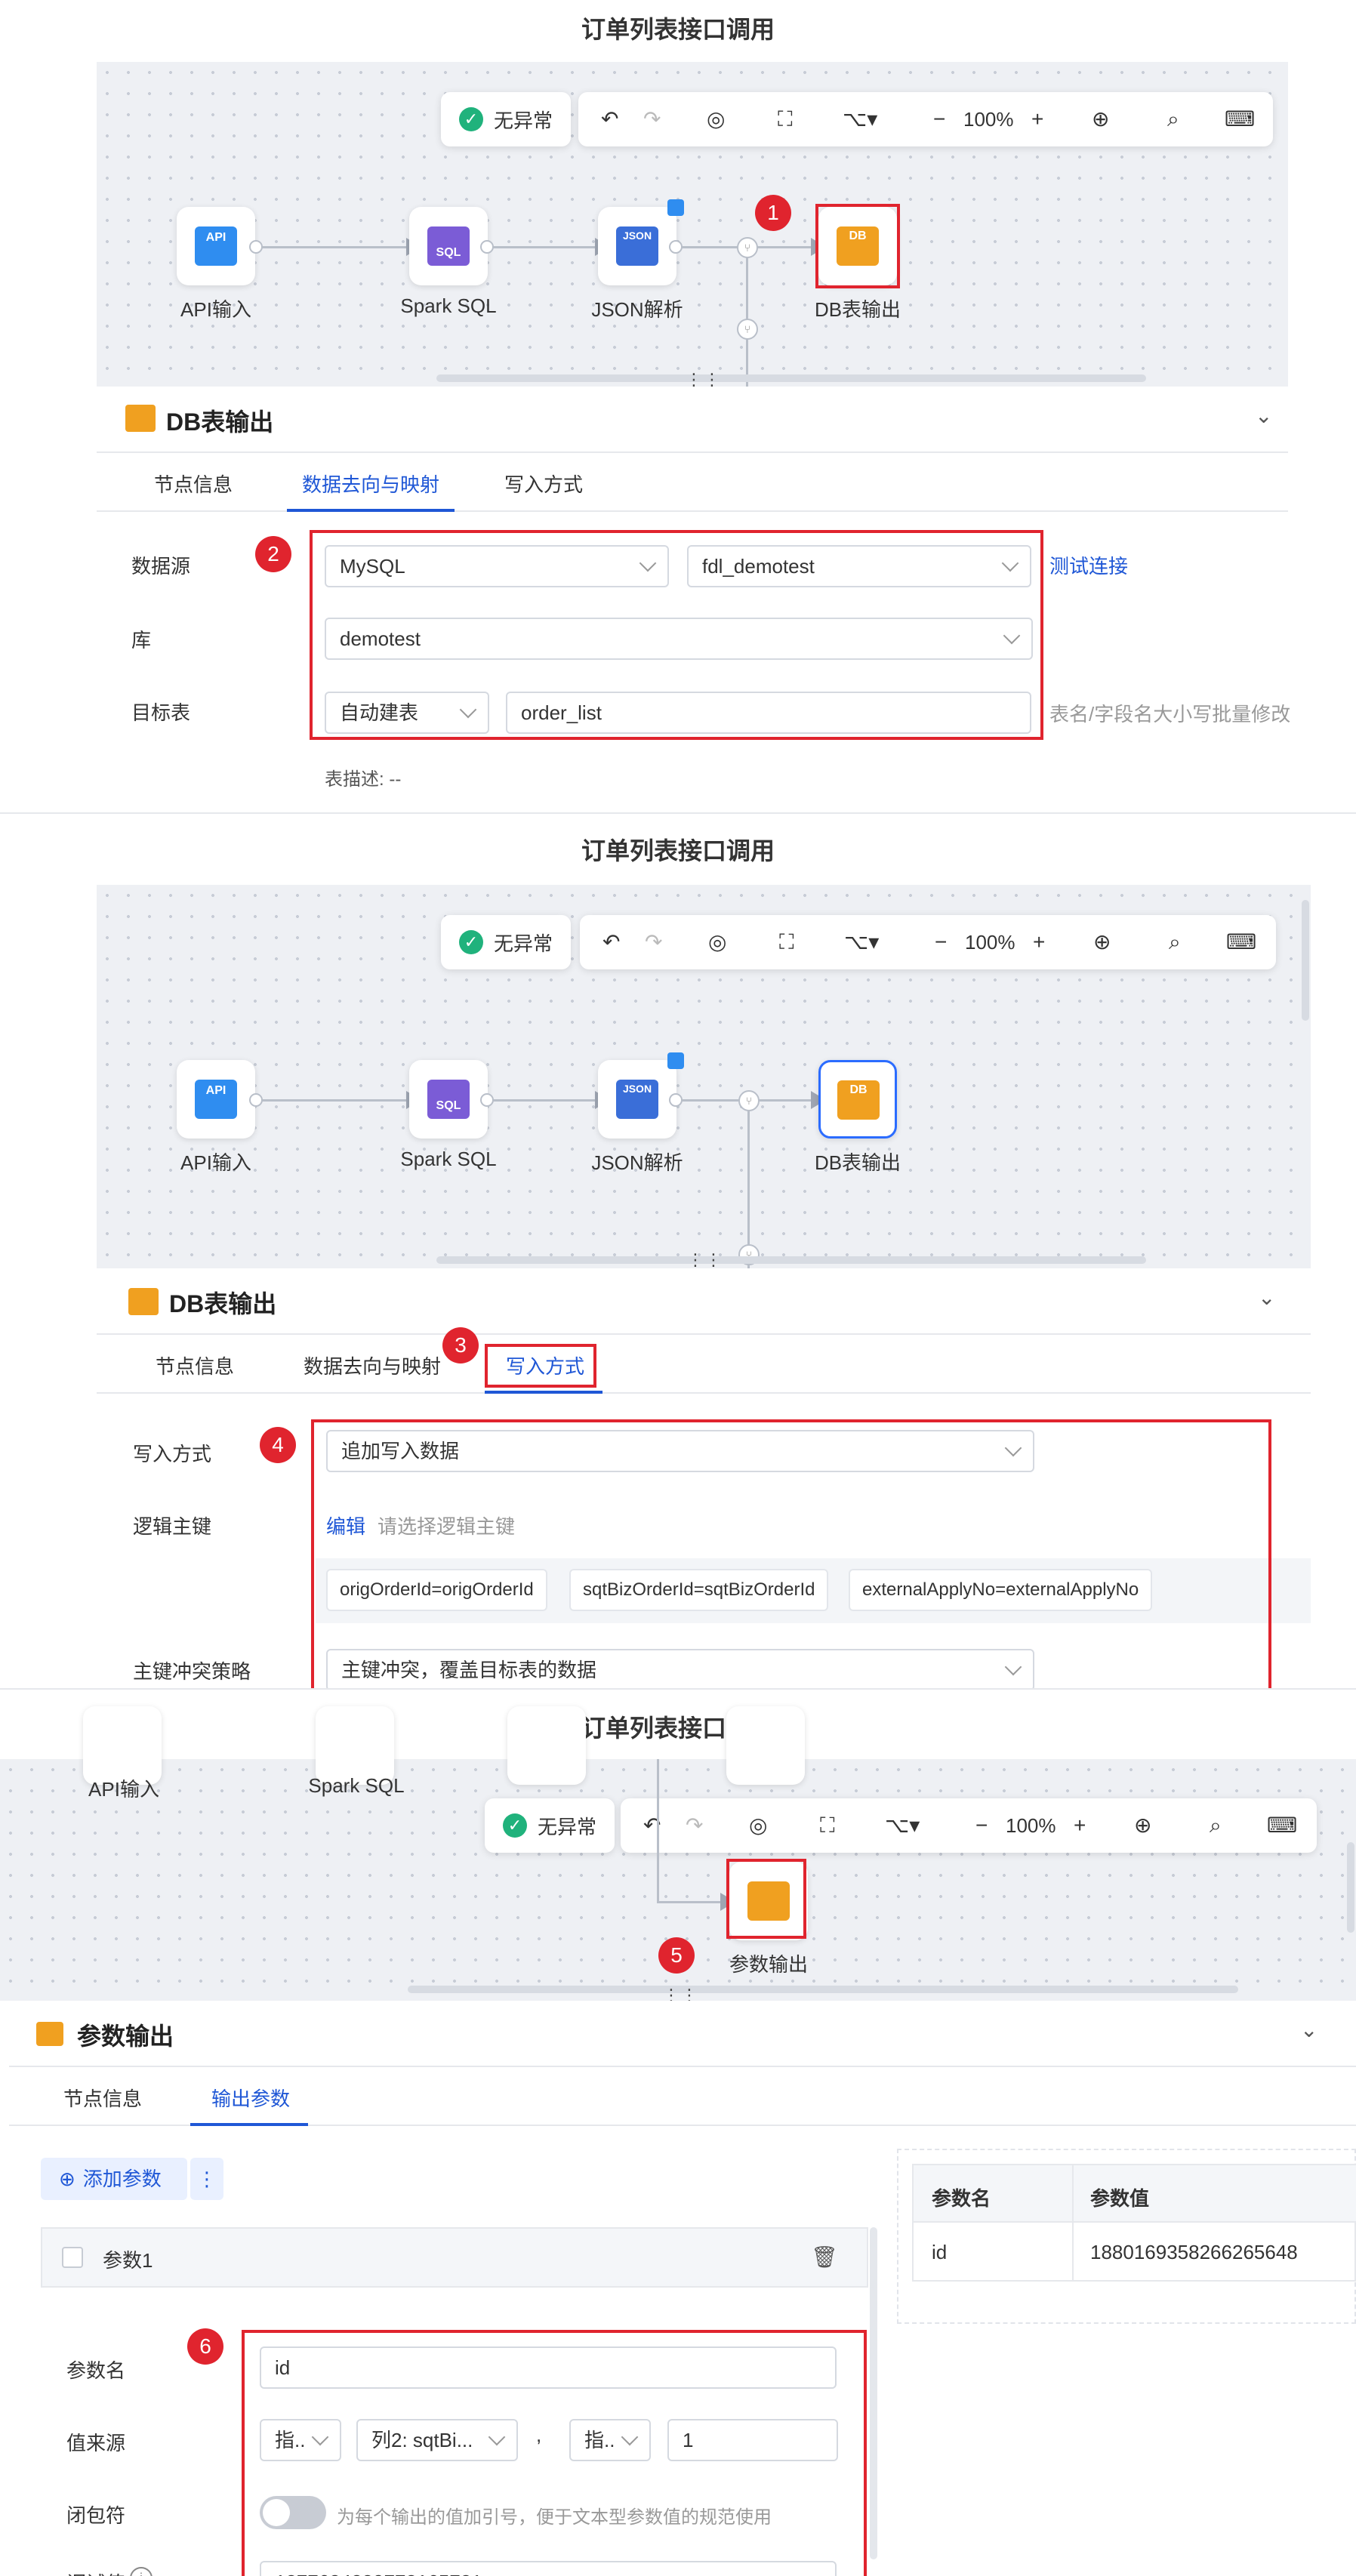 This screenshot has height=2576, width=1356. What do you see at coordinates (448, 1159) in the screenshot?
I see `node-label-spark: Spark SQL` at bounding box center [448, 1159].